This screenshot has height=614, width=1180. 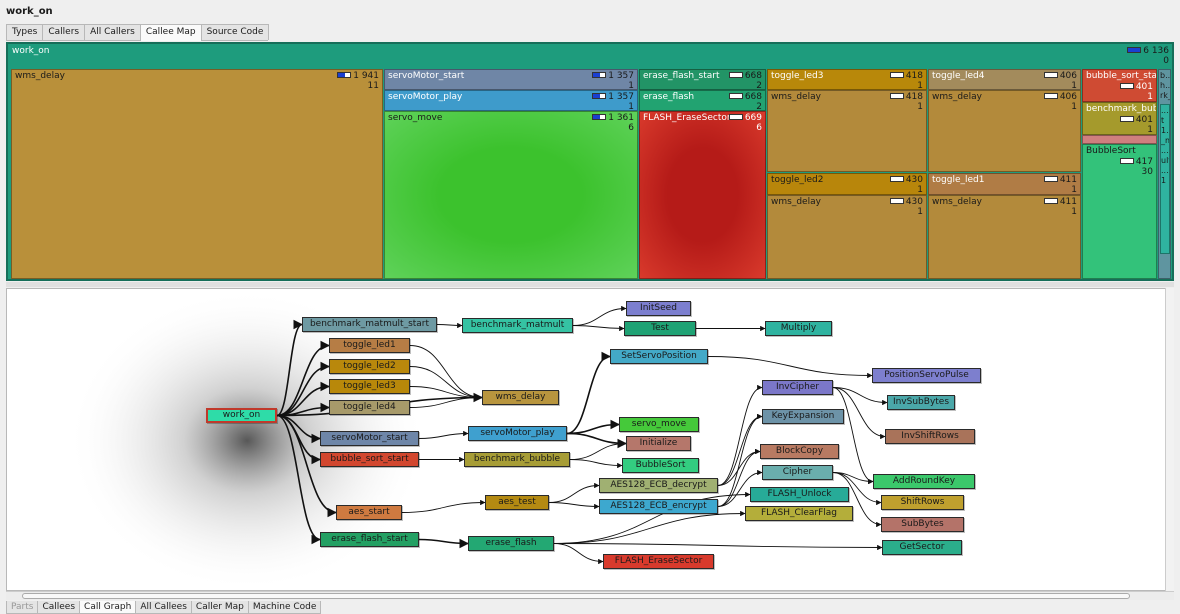 I want to click on tab-callee-map: Callee Map, so click(x=170, y=32).